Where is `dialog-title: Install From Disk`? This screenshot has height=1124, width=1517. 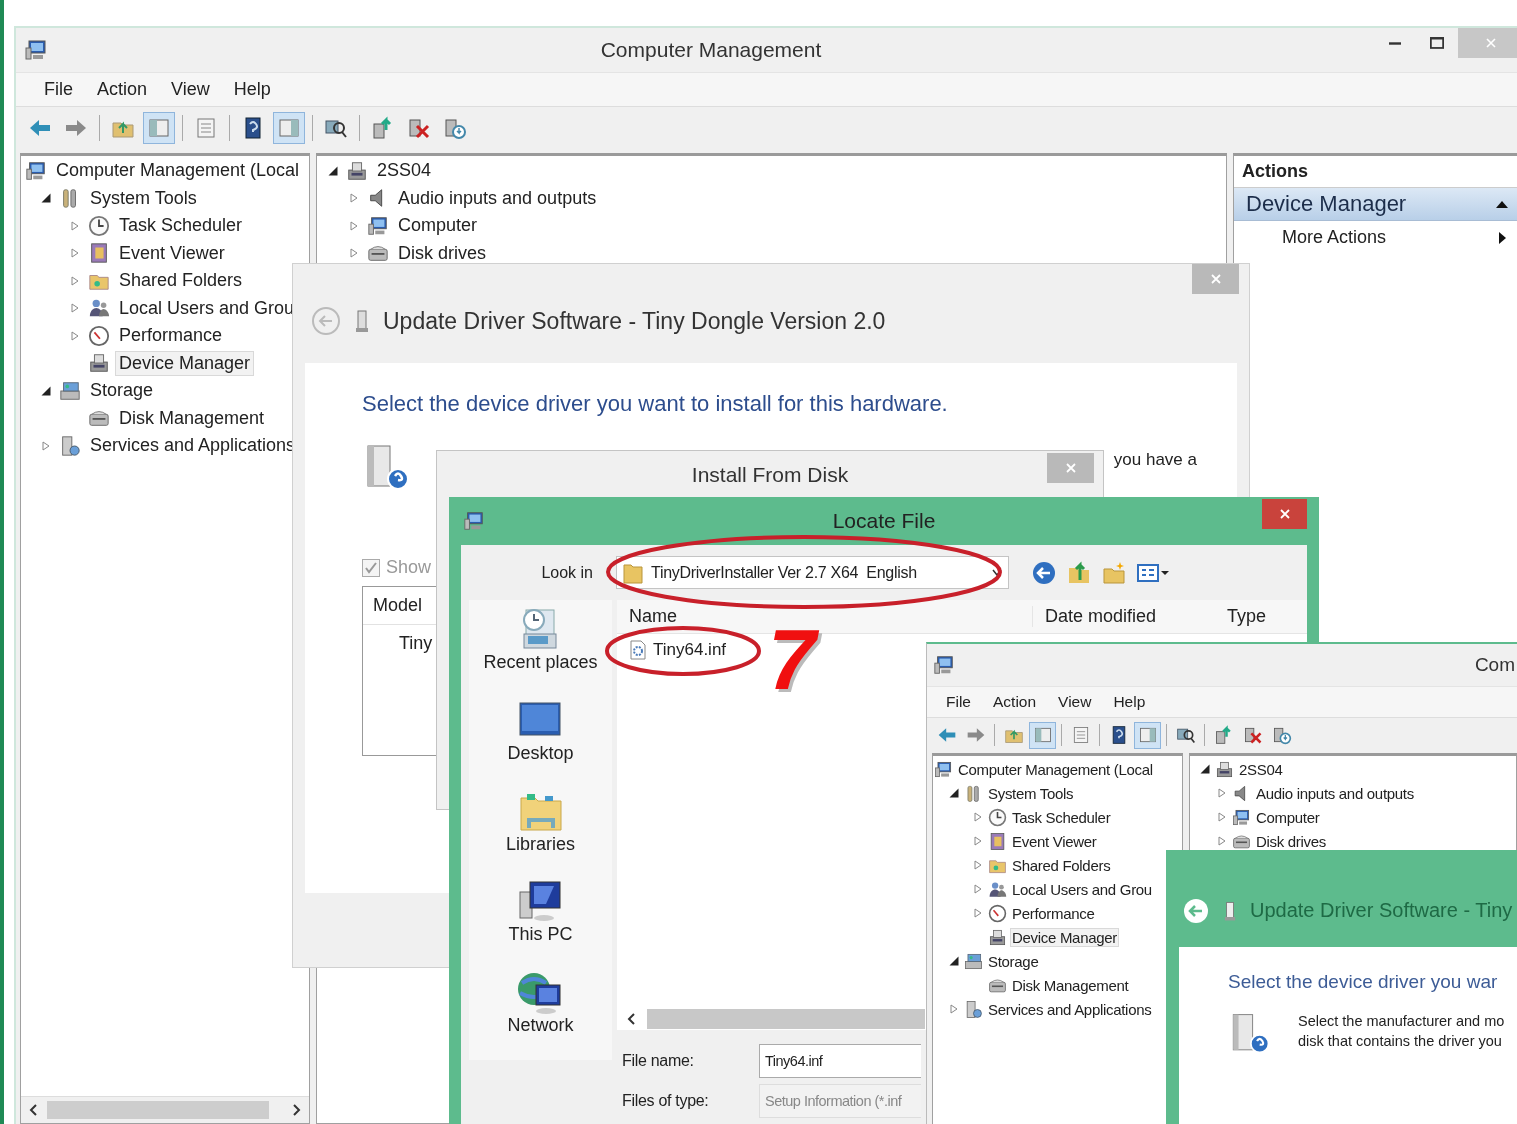 dialog-title: Install From Disk is located at coordinates (770, 474).